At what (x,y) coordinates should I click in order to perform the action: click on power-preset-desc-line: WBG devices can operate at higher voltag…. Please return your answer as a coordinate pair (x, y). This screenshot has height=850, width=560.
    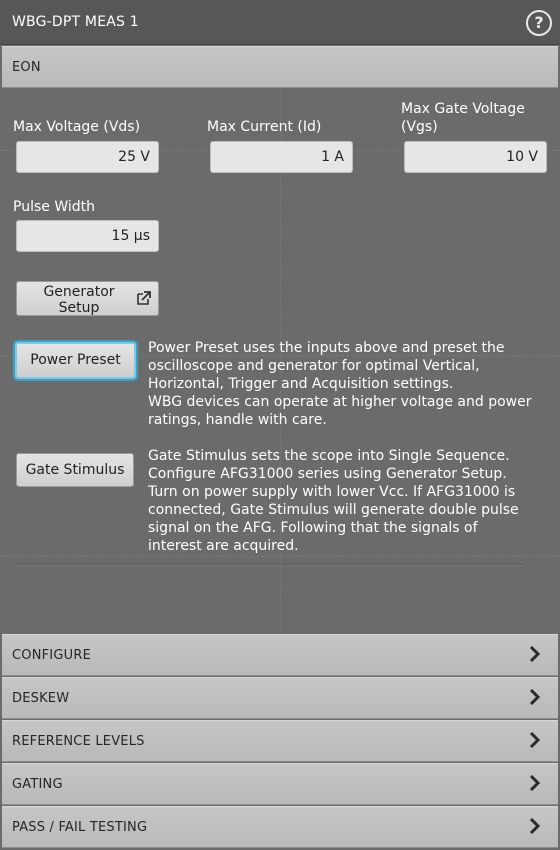
    Looking at the image, I should click on (340, 402).